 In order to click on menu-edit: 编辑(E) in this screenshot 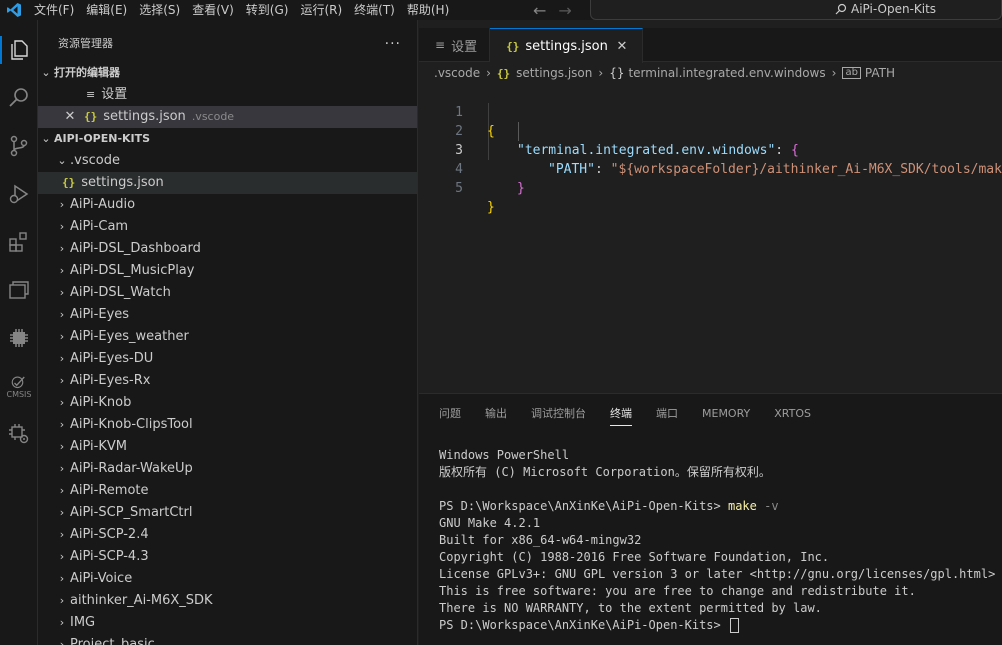, I will do `click(106, 10)`.